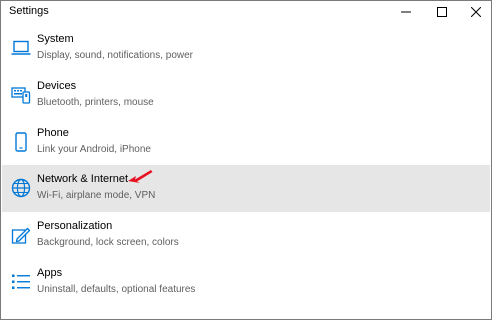 This screenshot has height=320, width=492. Describe the element at coordinates (21, 235) in the screenshot. I see `pen-icon` at that location.